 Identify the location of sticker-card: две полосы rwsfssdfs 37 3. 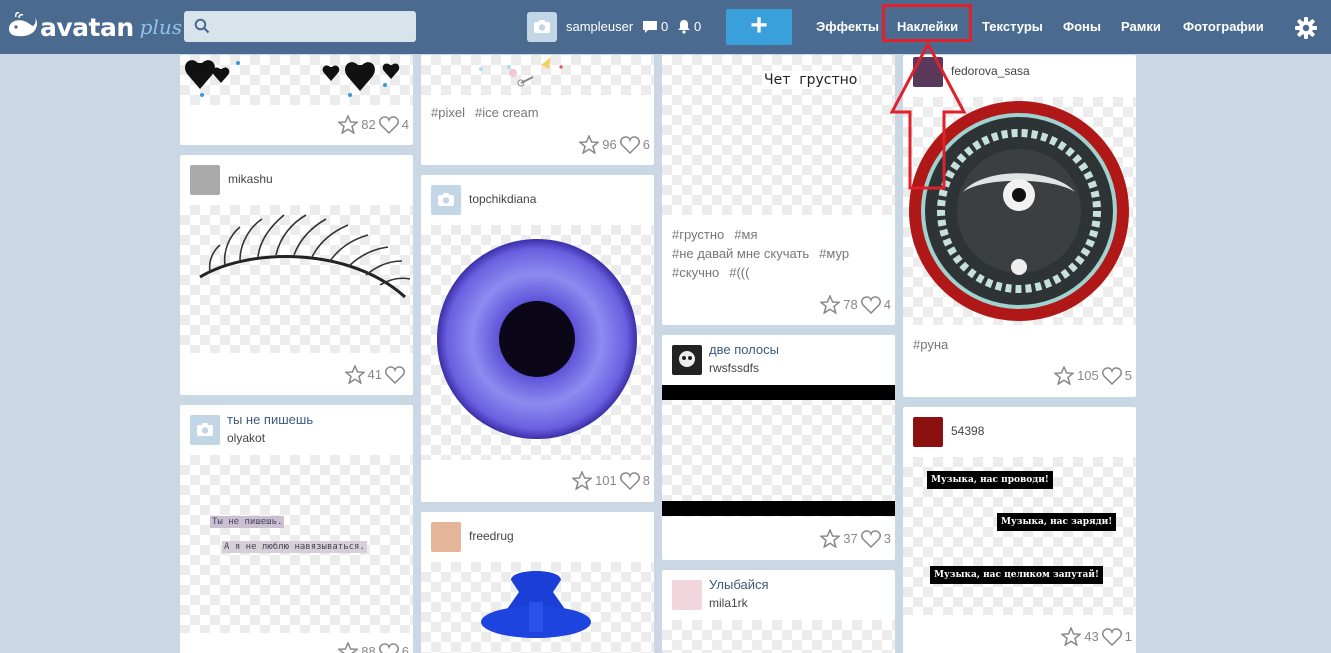
(778, 447).